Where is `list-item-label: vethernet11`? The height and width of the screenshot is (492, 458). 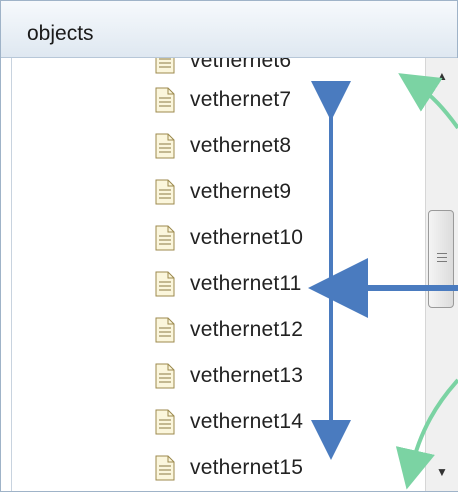 list-item-label: vethernet11 is located at coordinates (246, 283).